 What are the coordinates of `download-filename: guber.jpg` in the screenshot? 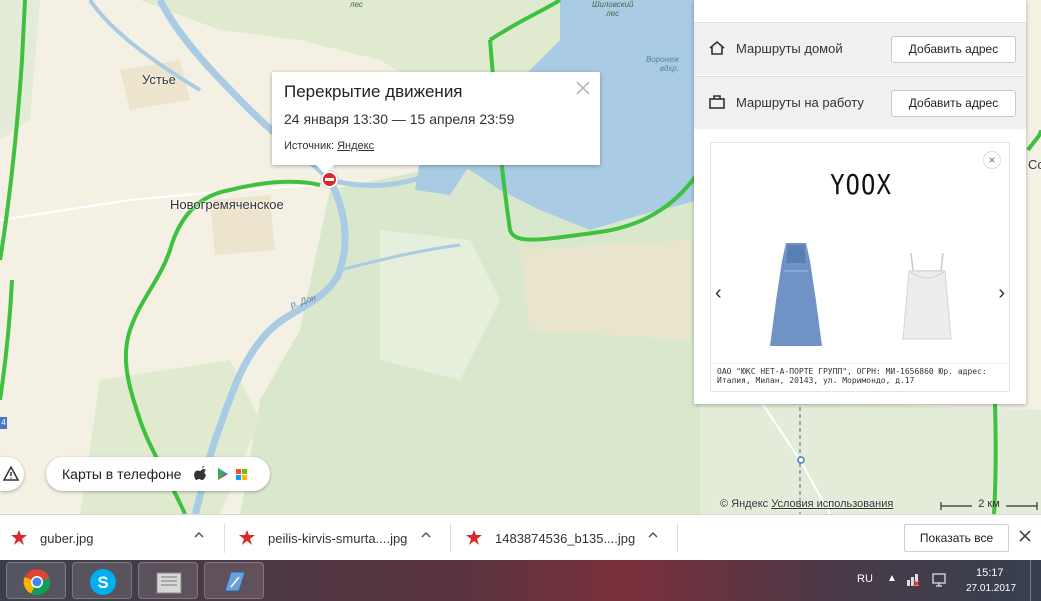 It's located at (67, 538).